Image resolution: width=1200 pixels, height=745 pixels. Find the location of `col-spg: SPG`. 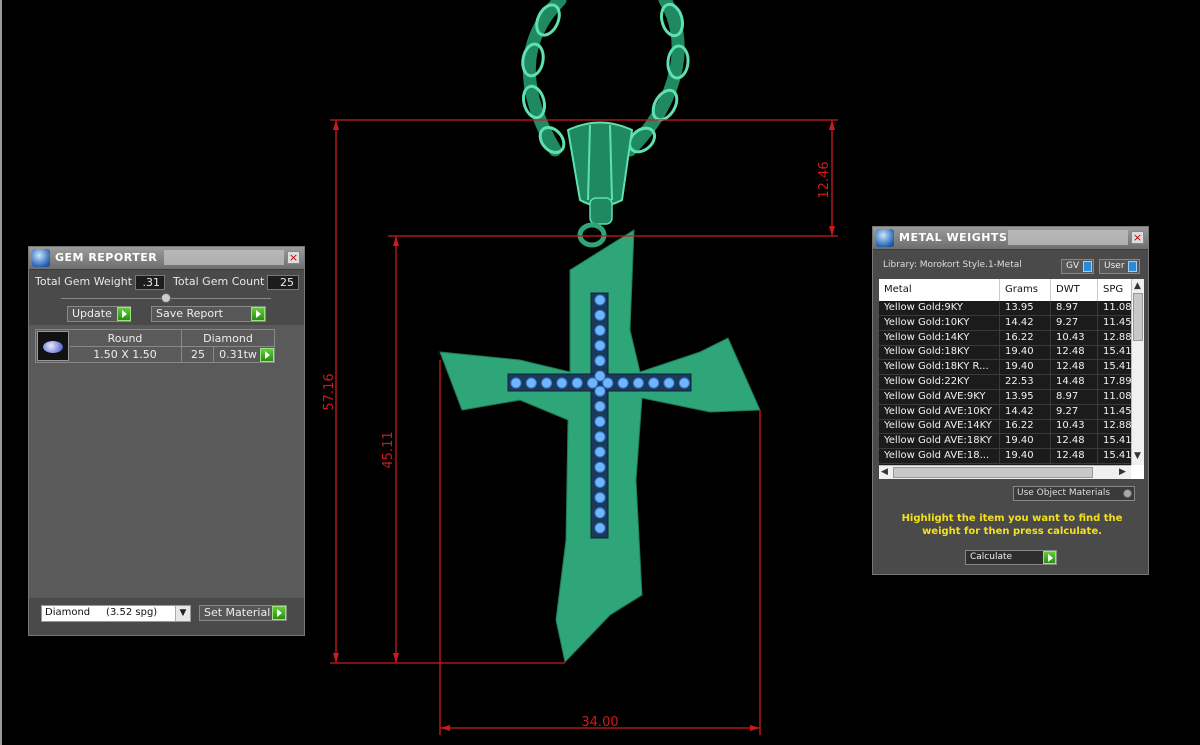

col-spg: SPG is located at coordinates (1113, 289).